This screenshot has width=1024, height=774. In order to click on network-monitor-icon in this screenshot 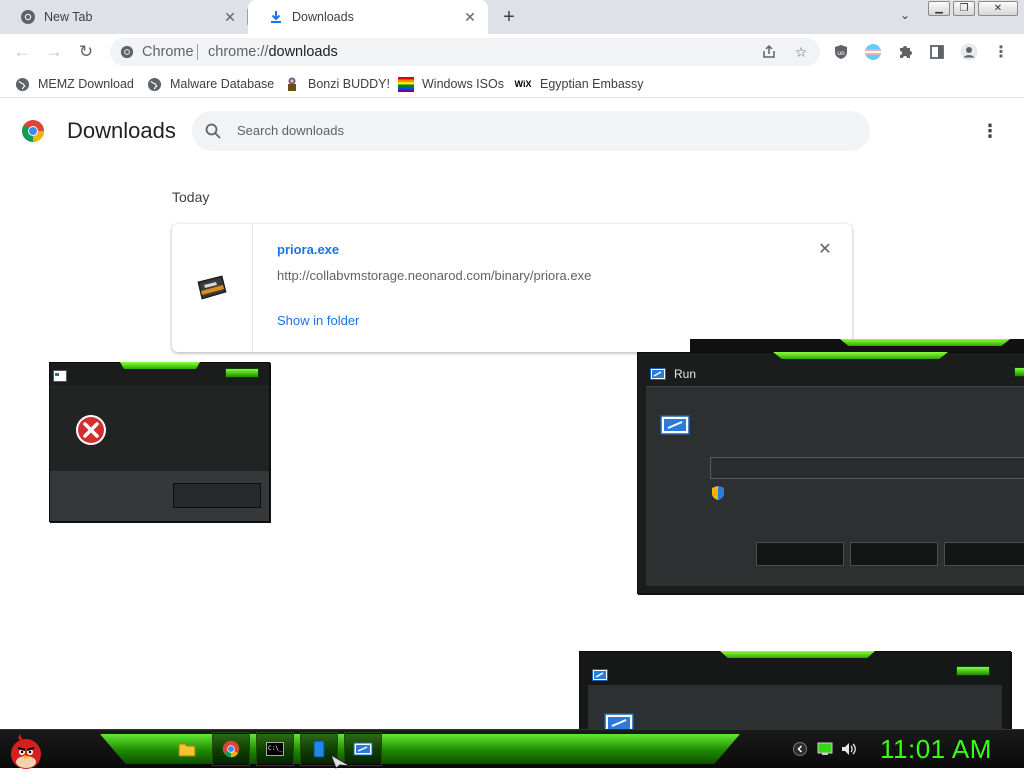, I will do `click(825, 749)`.